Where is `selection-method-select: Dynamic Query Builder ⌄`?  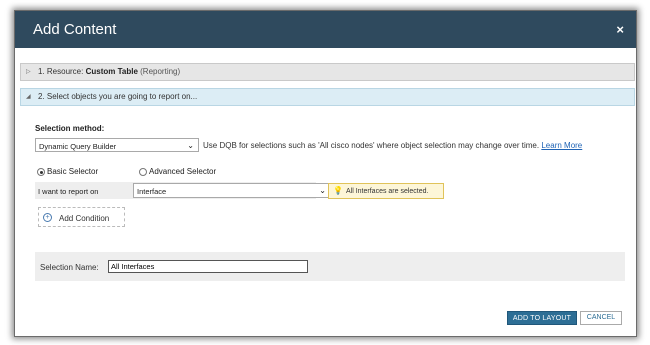 selection-method-select: Dynamic Query Builder ⌄ is located at coordinates (117, 145).